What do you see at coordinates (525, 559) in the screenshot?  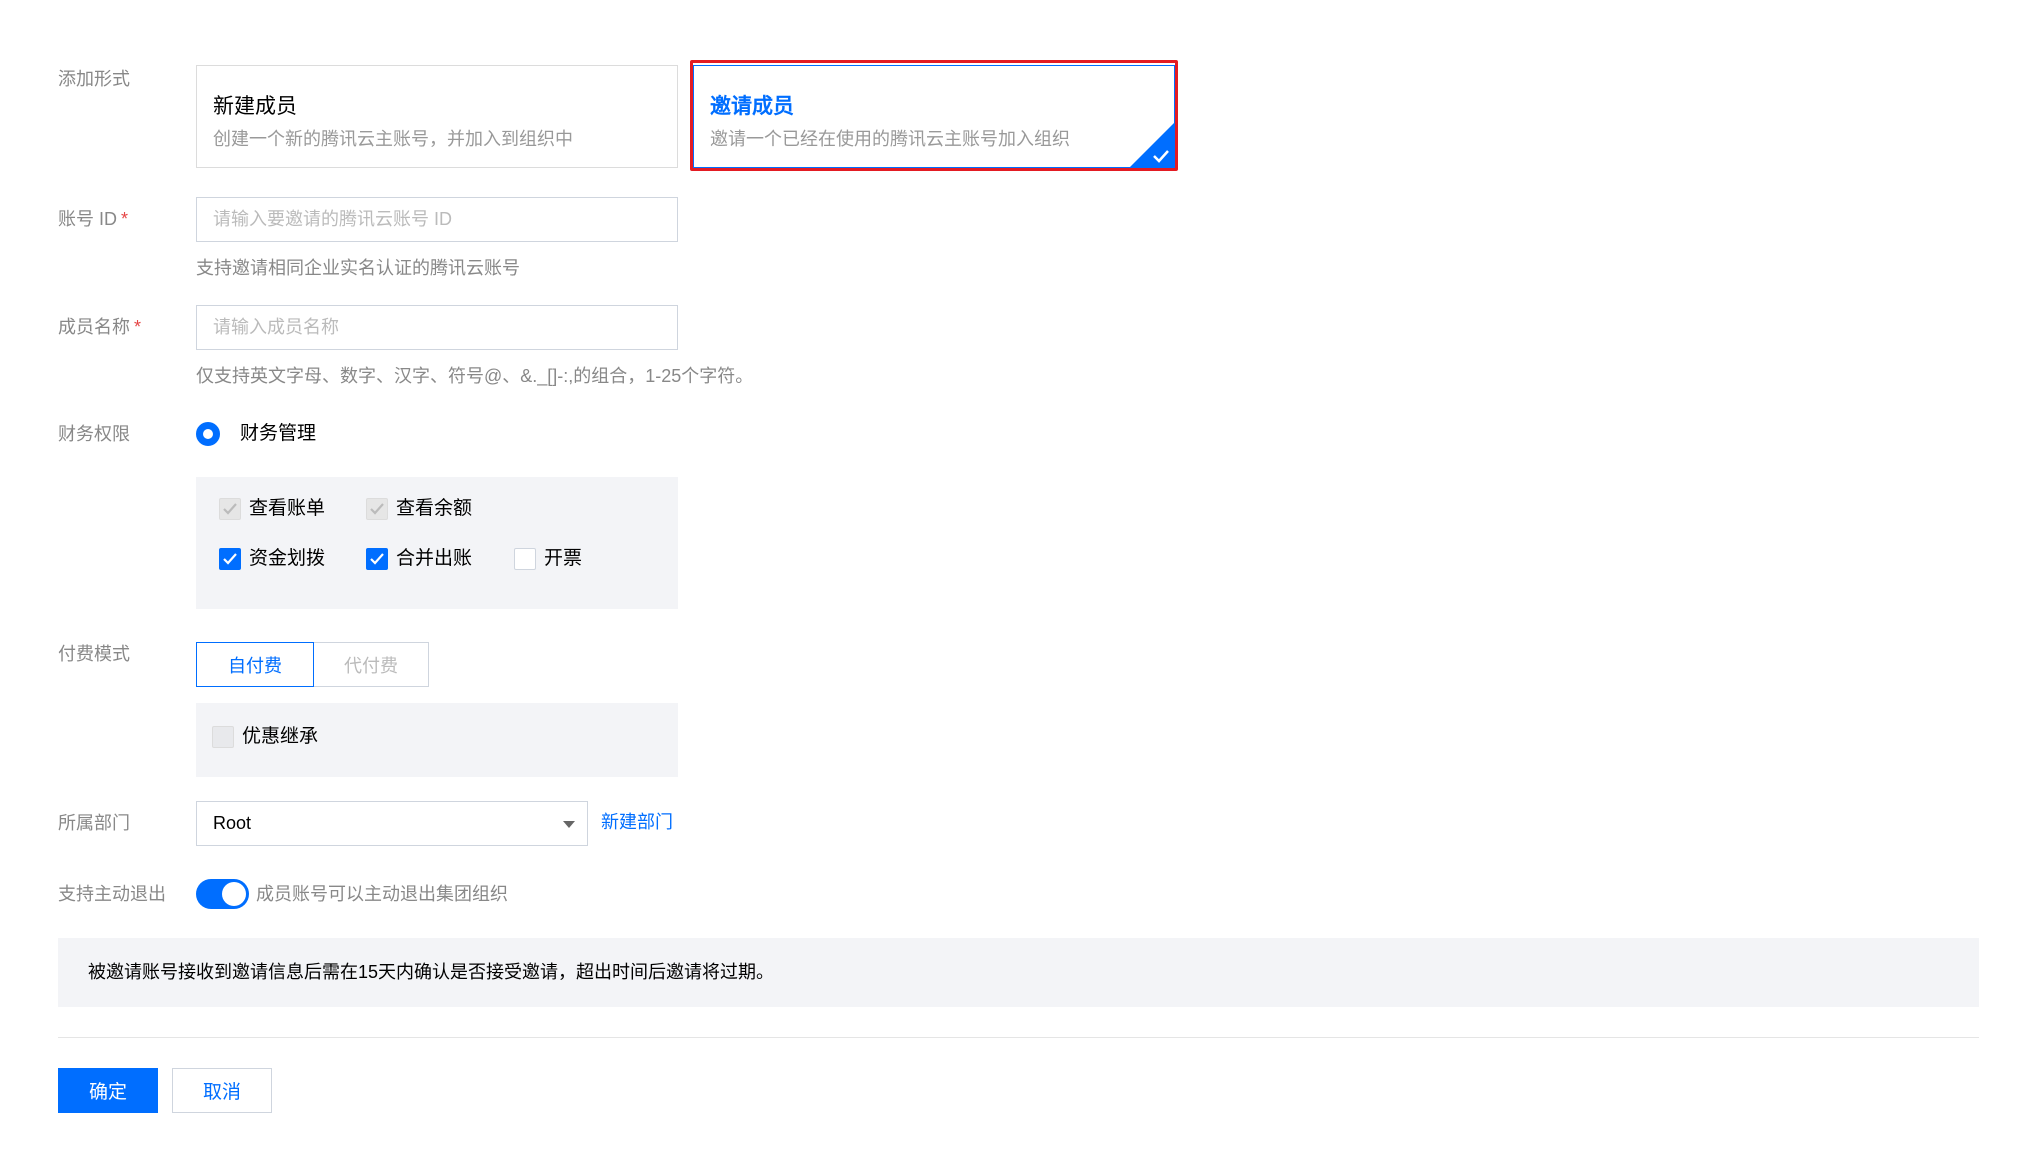 I see `checkbox-invoice` at bounding box center [525, 559].